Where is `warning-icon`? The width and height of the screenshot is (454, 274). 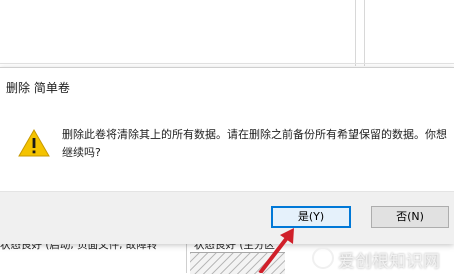 warning-icon is located at coordinates (34, 142).